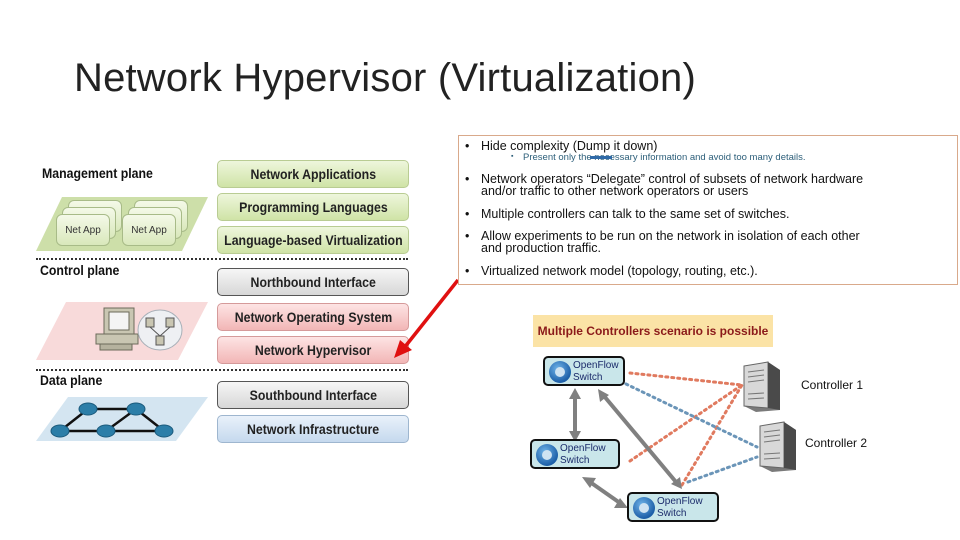 This screenshot has height=540, width=960. Describe the element at coordinates (664, 439) in the screenshot. I see `controller-links` at that location.